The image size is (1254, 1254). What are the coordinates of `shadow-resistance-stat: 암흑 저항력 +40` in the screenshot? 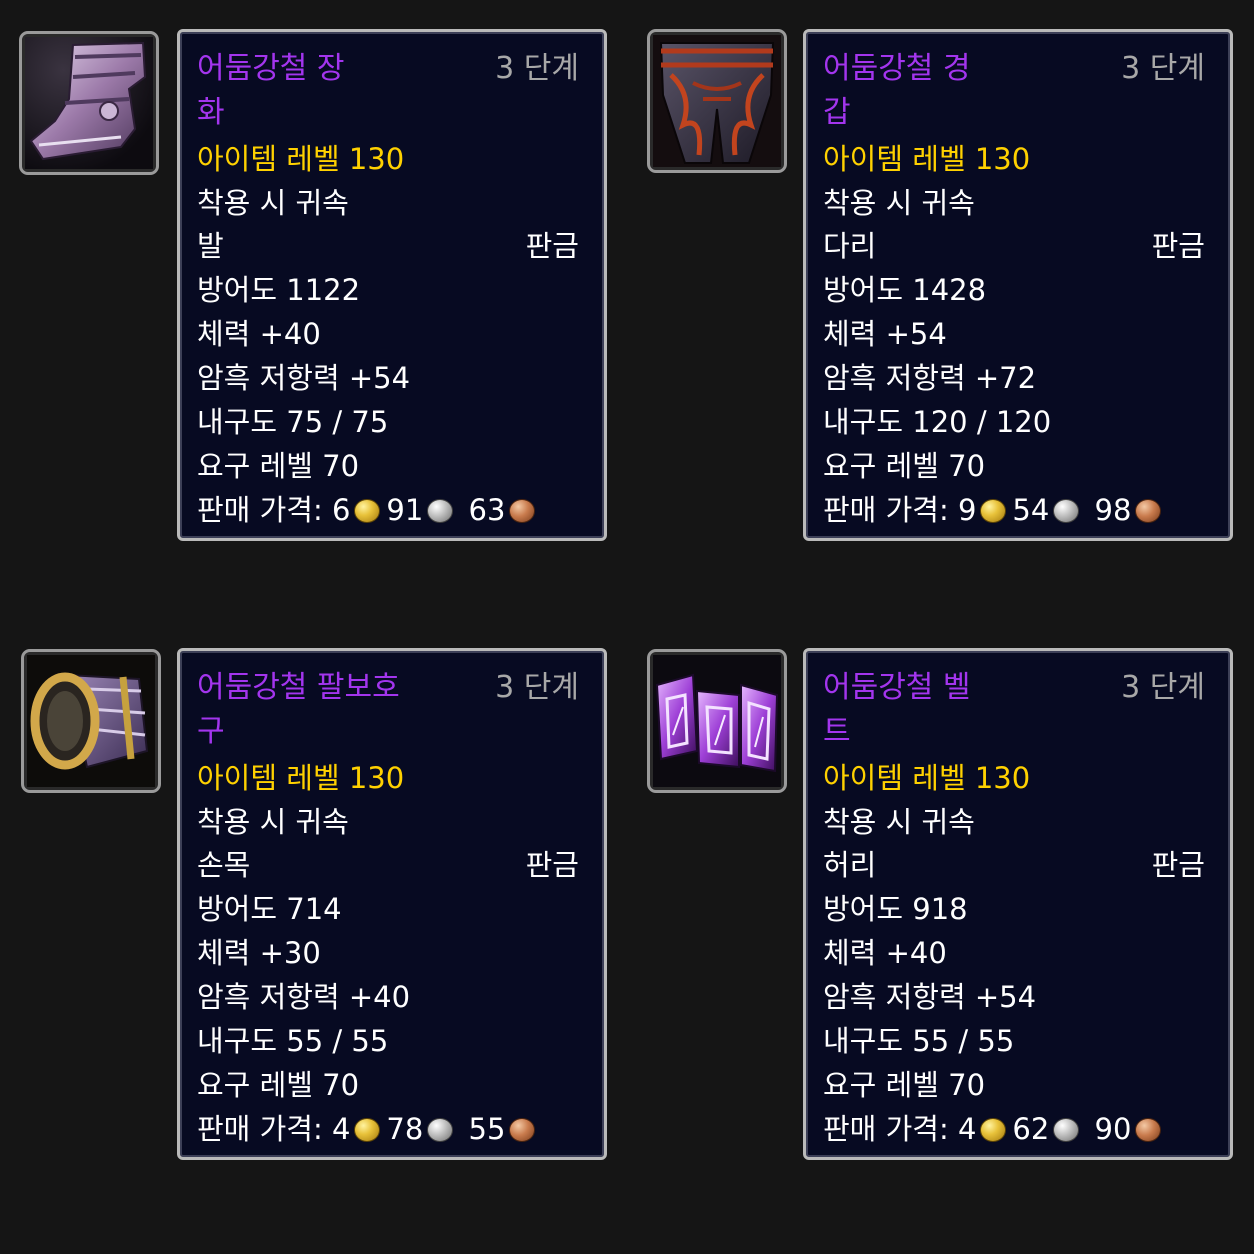 It's located at (304, 997).